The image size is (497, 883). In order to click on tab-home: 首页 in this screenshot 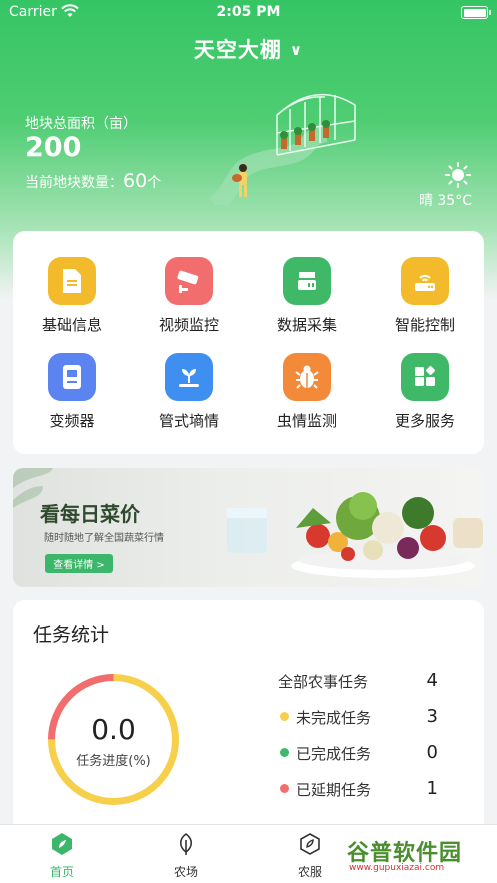, I will do `click(62, 856)`.